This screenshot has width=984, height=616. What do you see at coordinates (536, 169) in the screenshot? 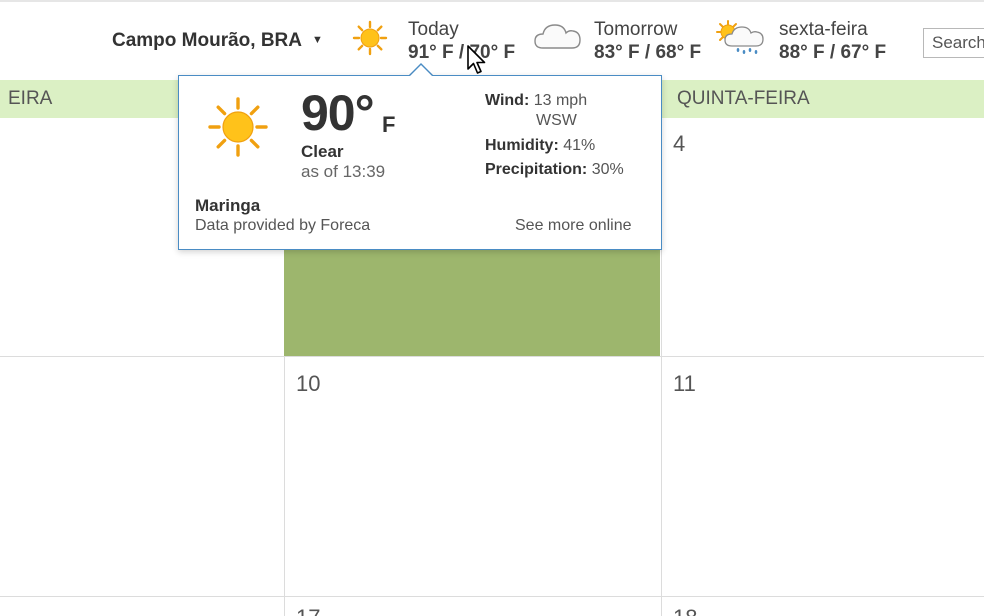
I see `precipitation-label: Precipitation:` at bounding box center [536, 169].